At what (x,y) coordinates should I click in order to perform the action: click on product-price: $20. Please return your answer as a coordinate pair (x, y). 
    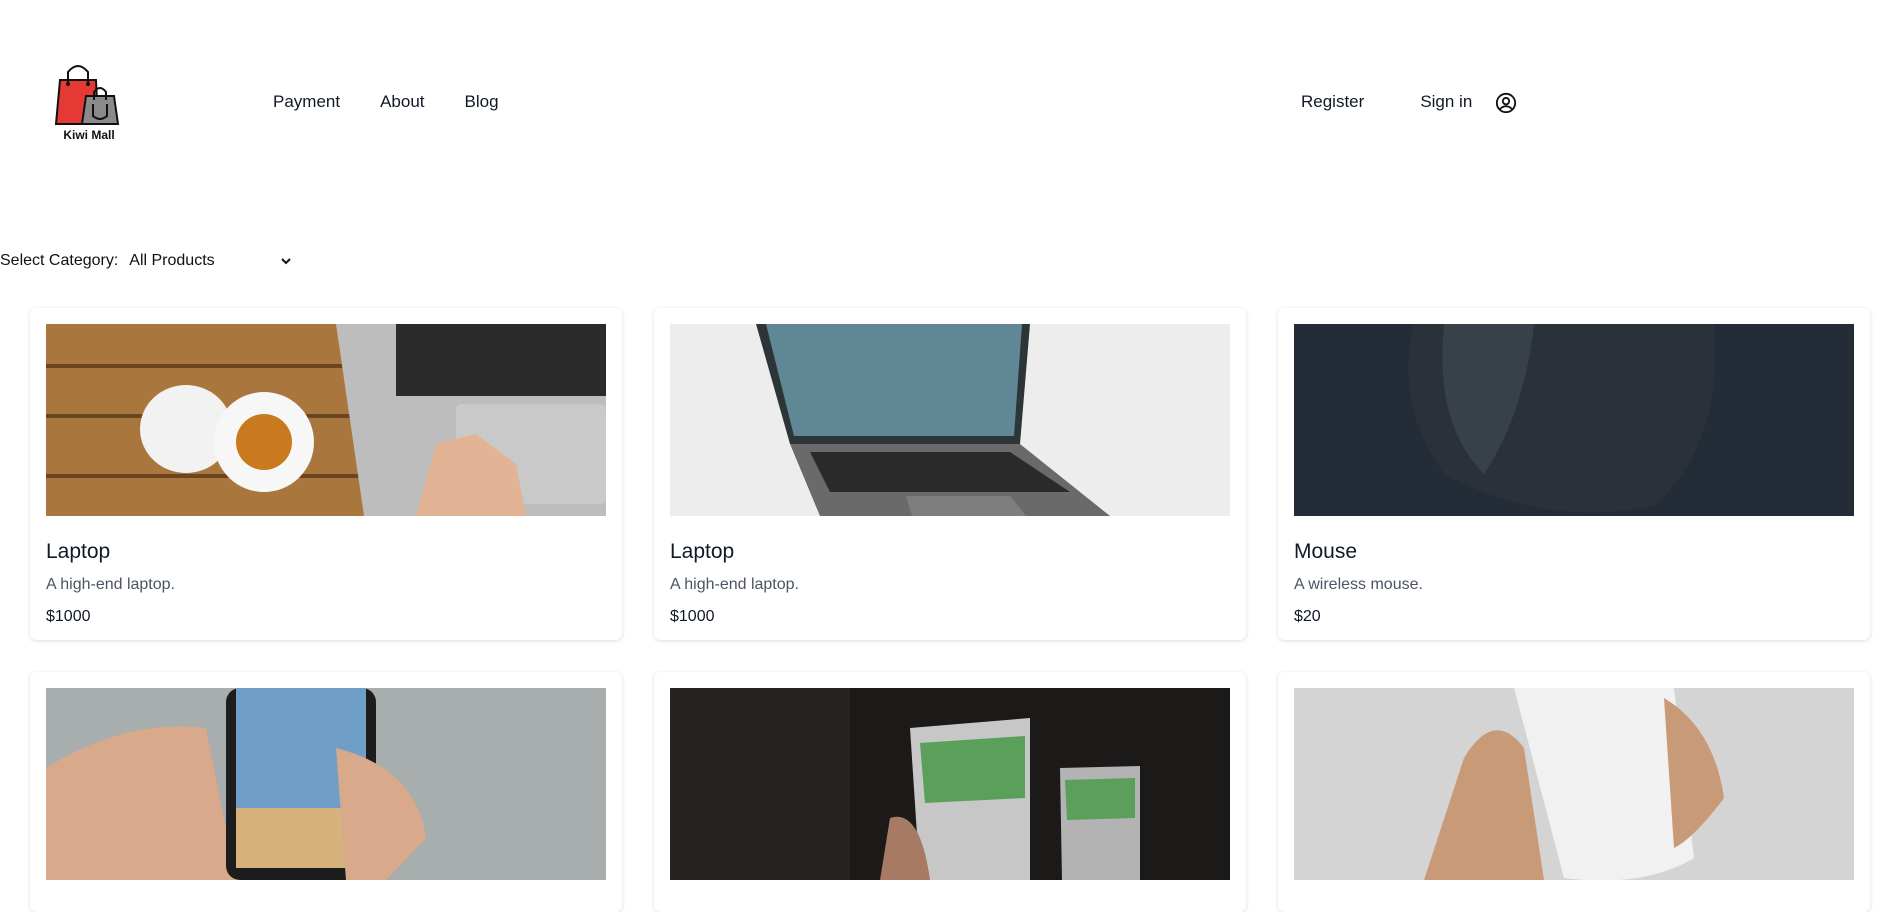
    Looking at the image, I should click on (1307, 616).